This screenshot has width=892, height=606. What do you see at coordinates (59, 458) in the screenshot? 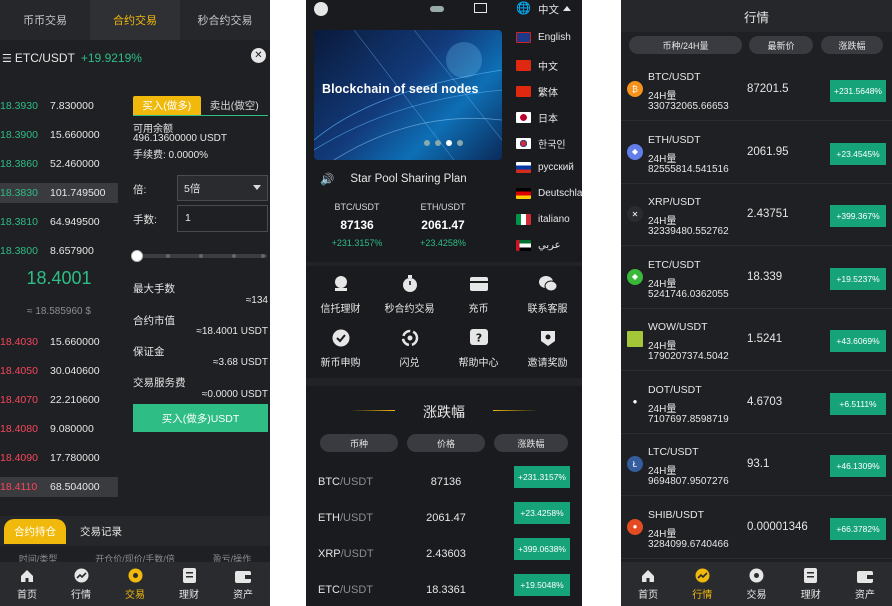
I see `orderbook-row: 18.4090 17.780000` at bounding box center [59, 458].